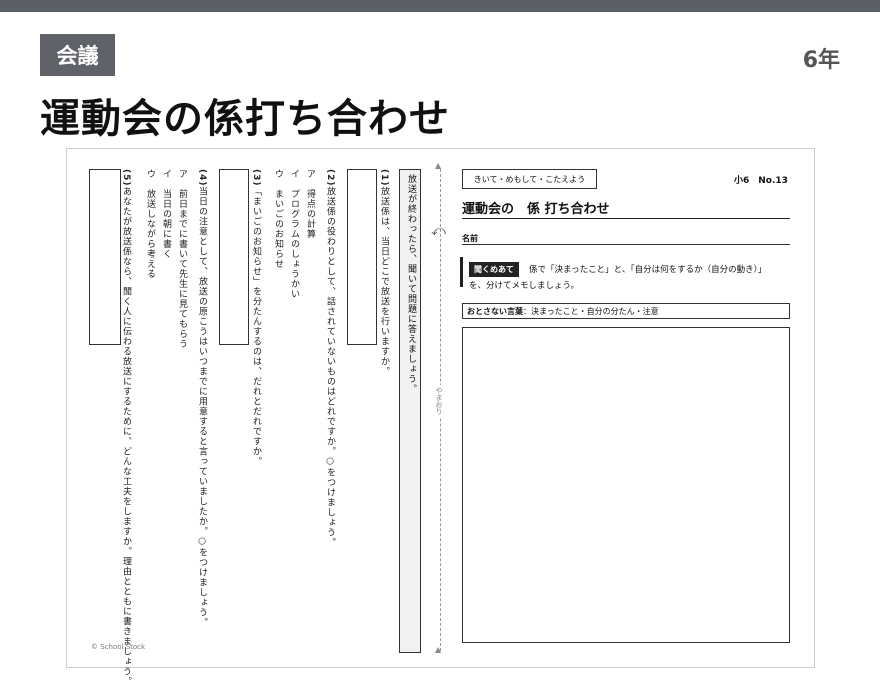 This screenshot has width=880, height=700. Describe the element at coordinates (529, 179) in the screenshot. I see `sheet-tag: きいて・めもして・こたえよう` at that location.